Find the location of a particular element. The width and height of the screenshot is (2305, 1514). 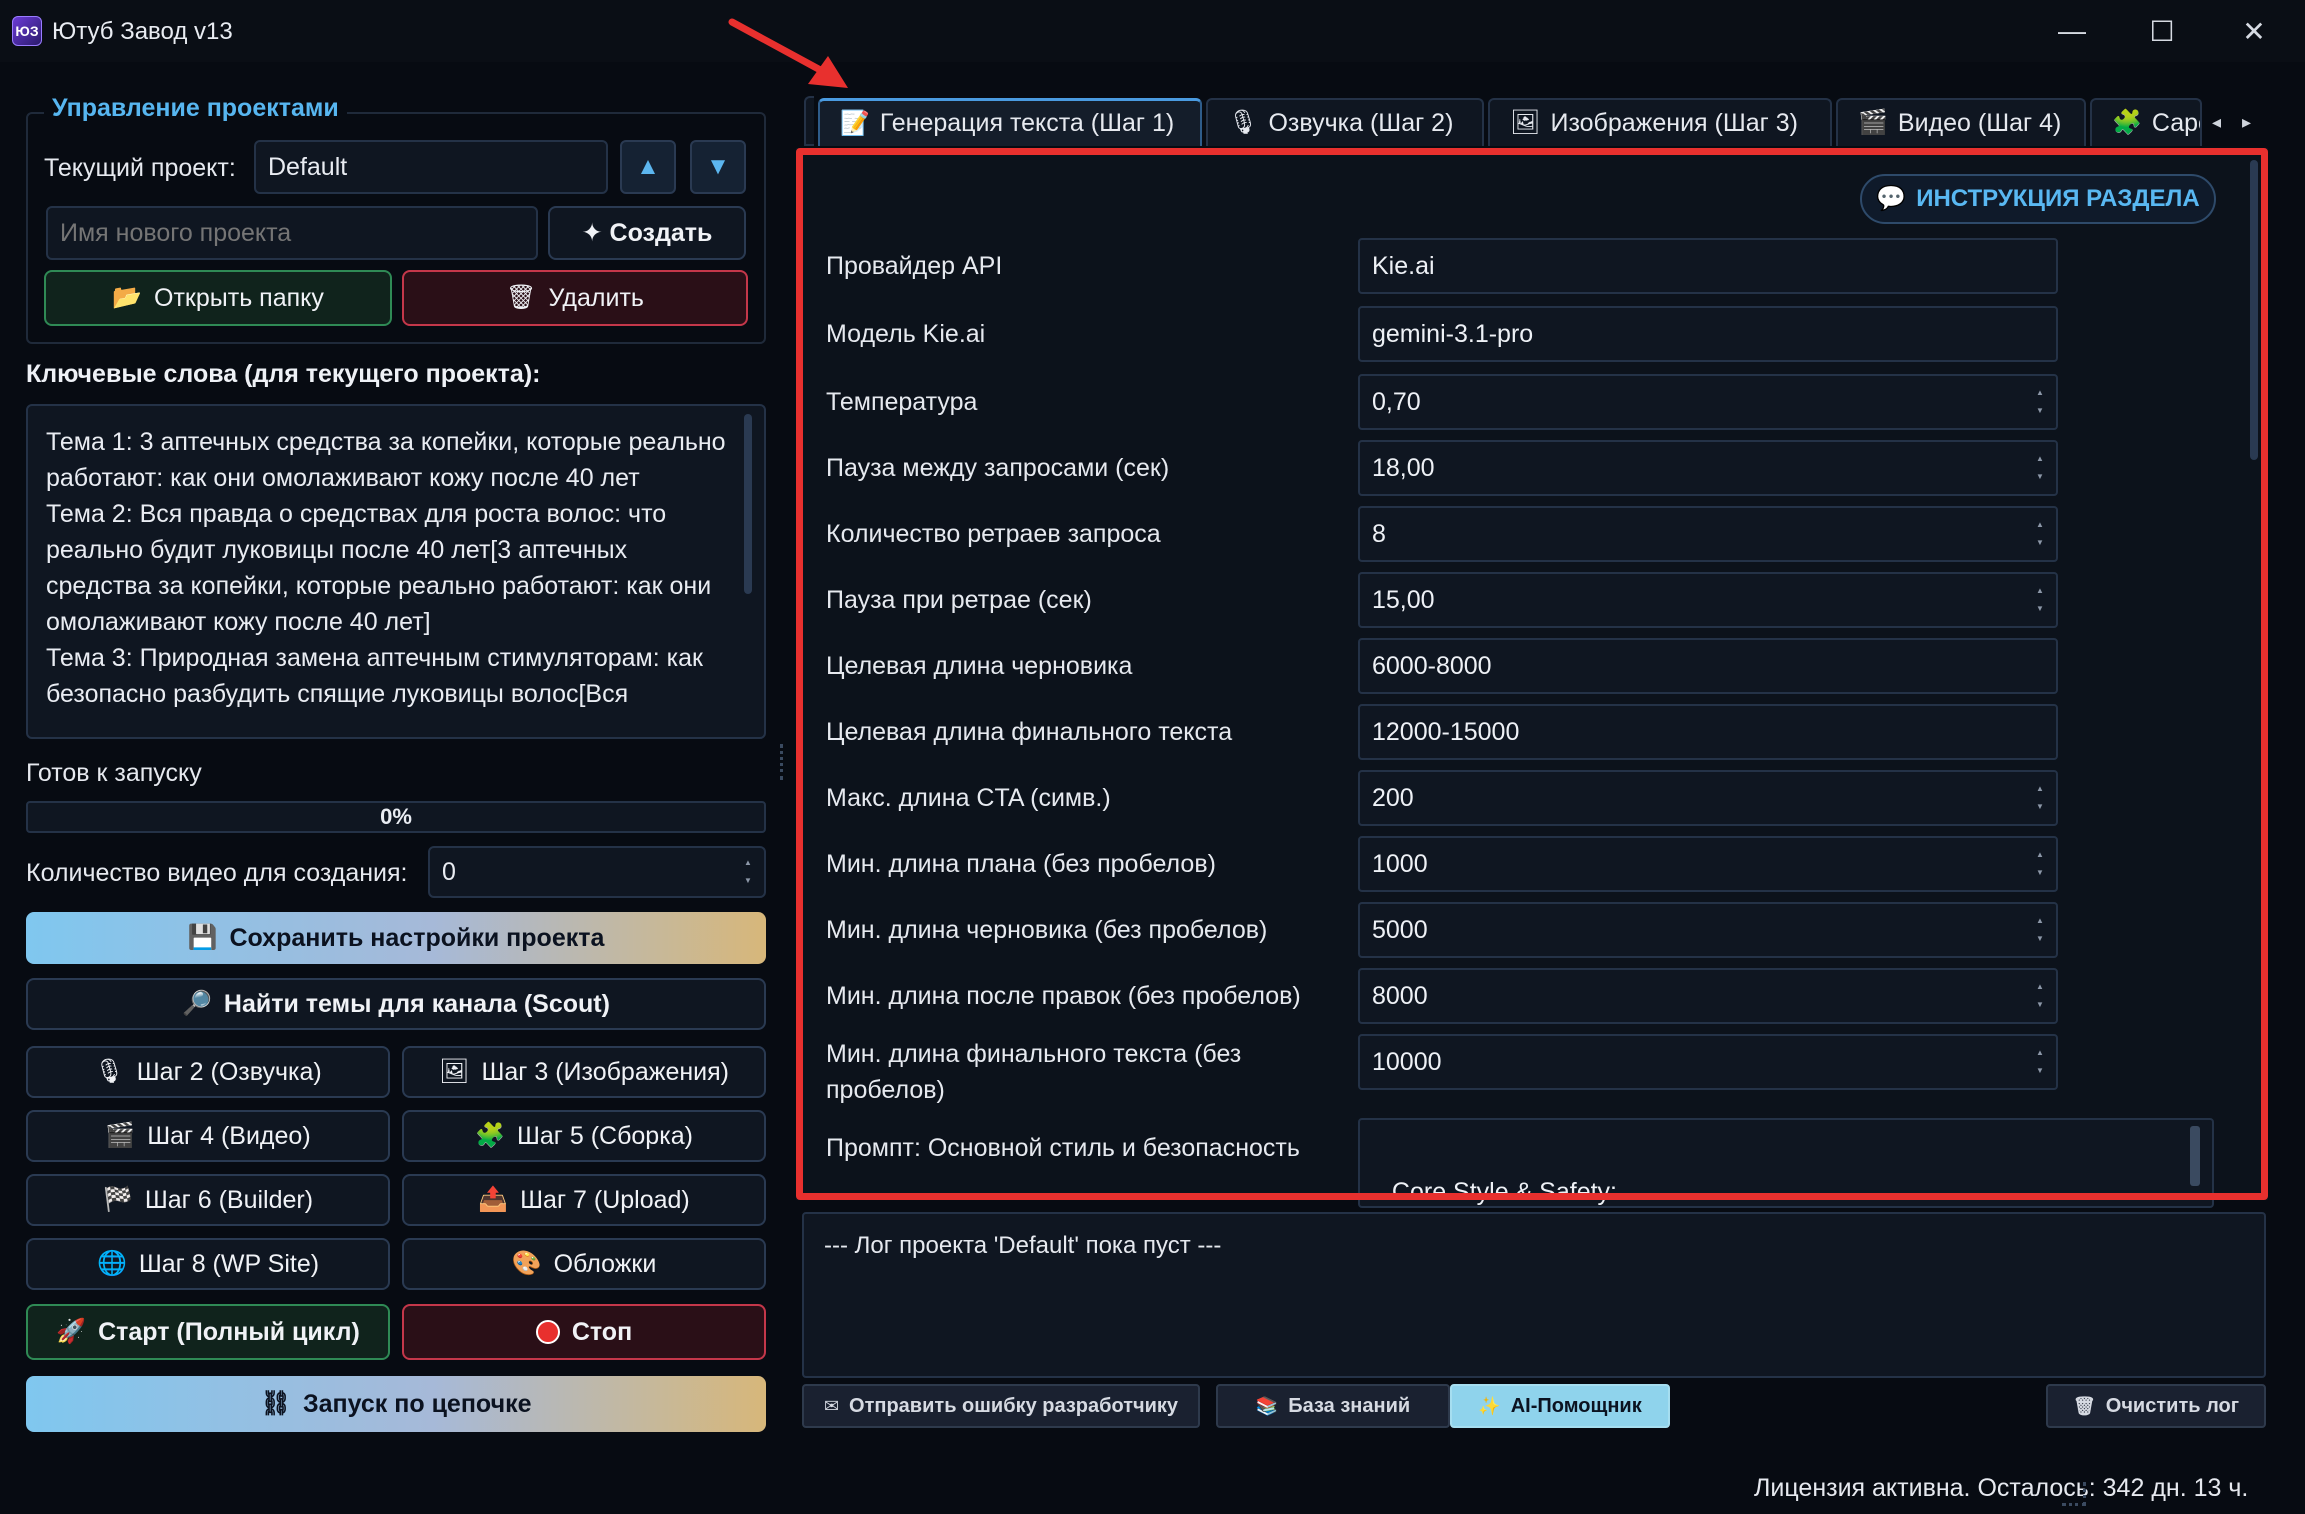

step4-button: 🎬 Шаг 4 (Видео) is located at coordinates (208, 1136).